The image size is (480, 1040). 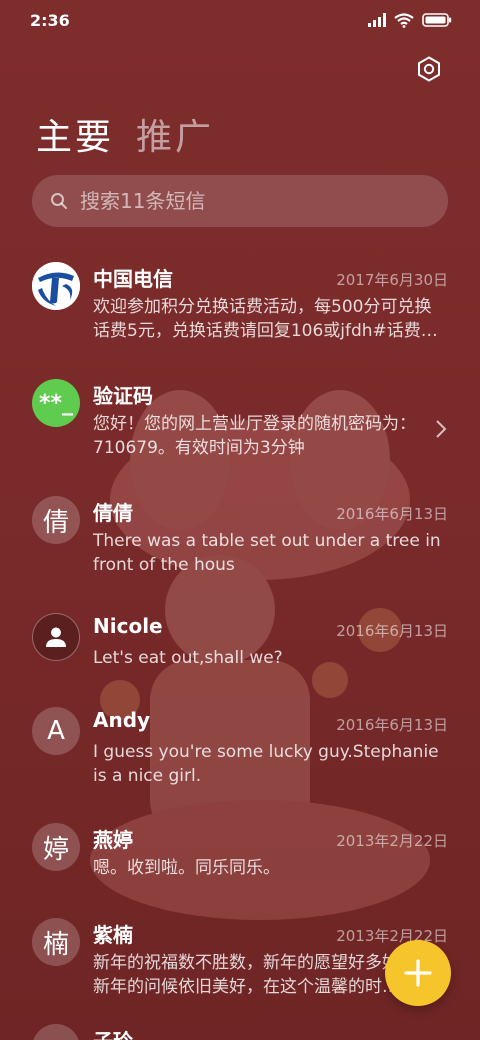 I want to click on category-tabs: 主要 推广, so click(x=125, y=134).